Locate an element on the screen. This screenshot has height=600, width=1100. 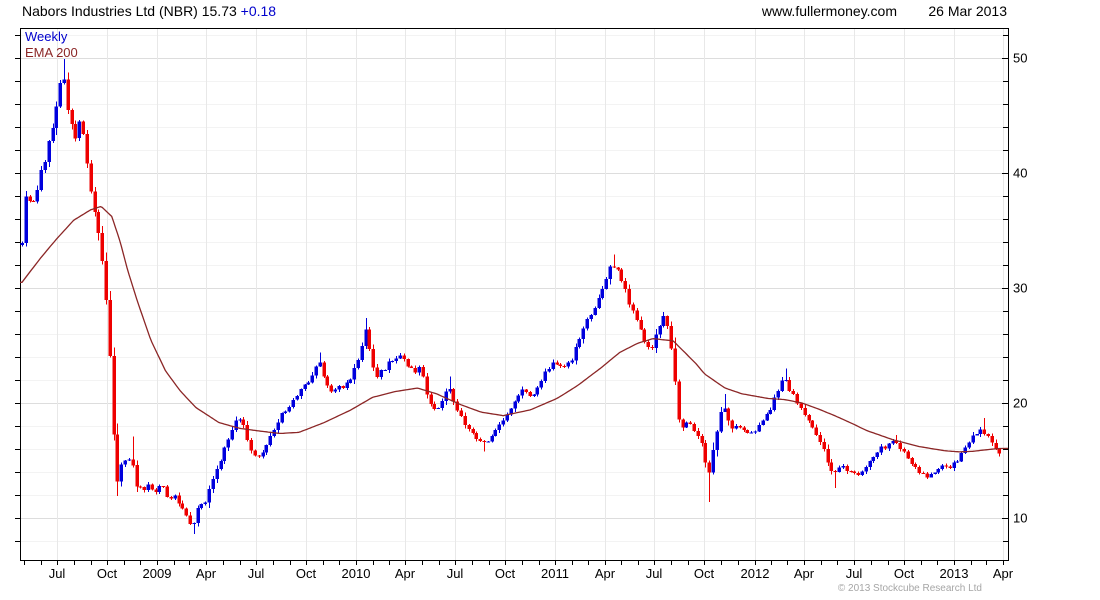
y-axis-label: 40 is located at coordinates (1020, 173).